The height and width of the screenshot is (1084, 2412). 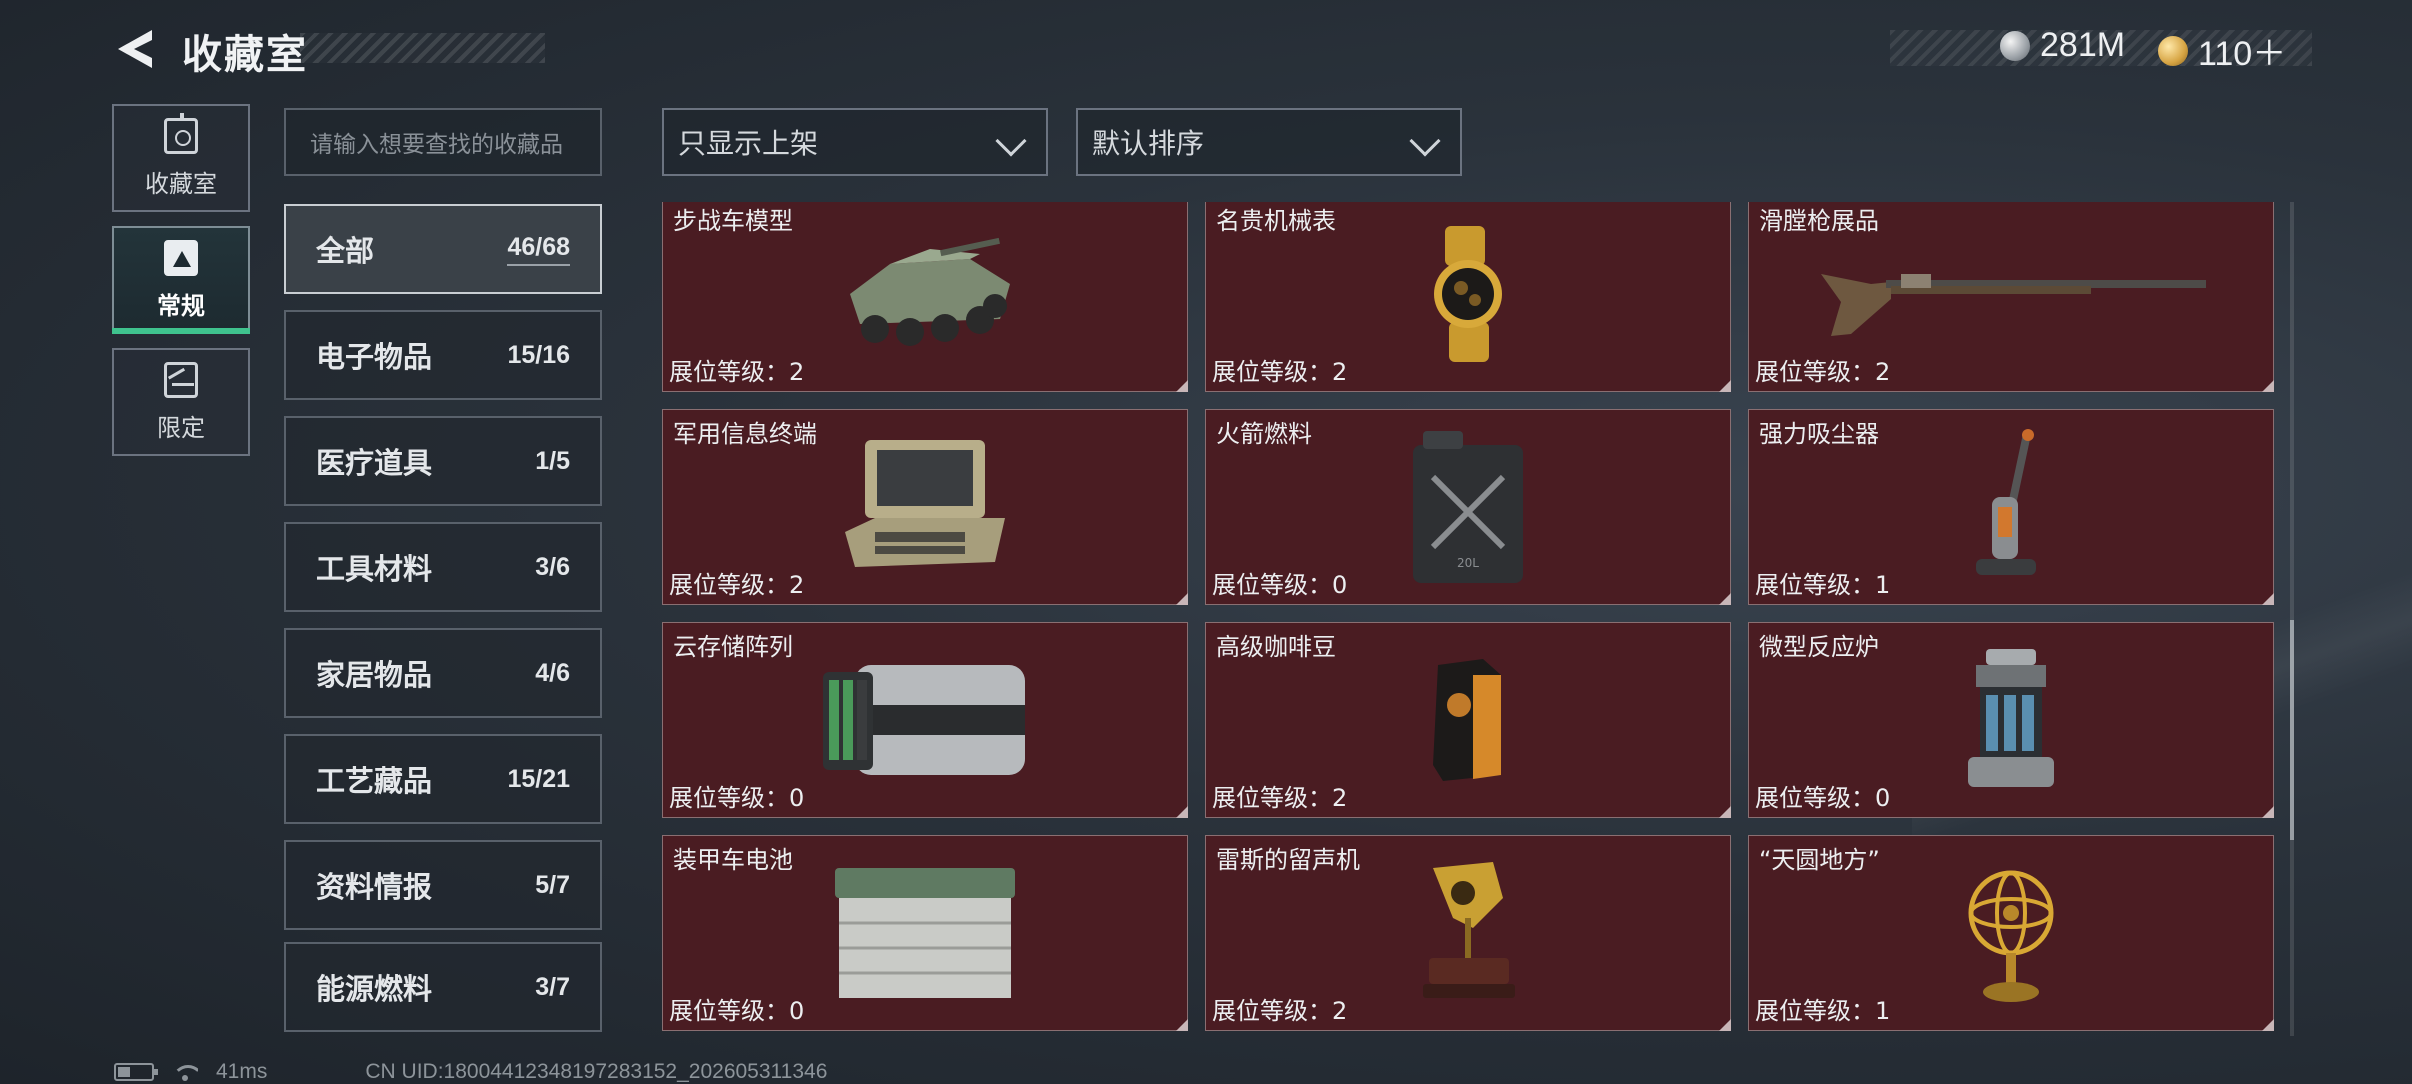 What do you see at coordinates (245, 55) in the screenshot?
I see `page-title: 收藏室` at bounding box center [245, 55].